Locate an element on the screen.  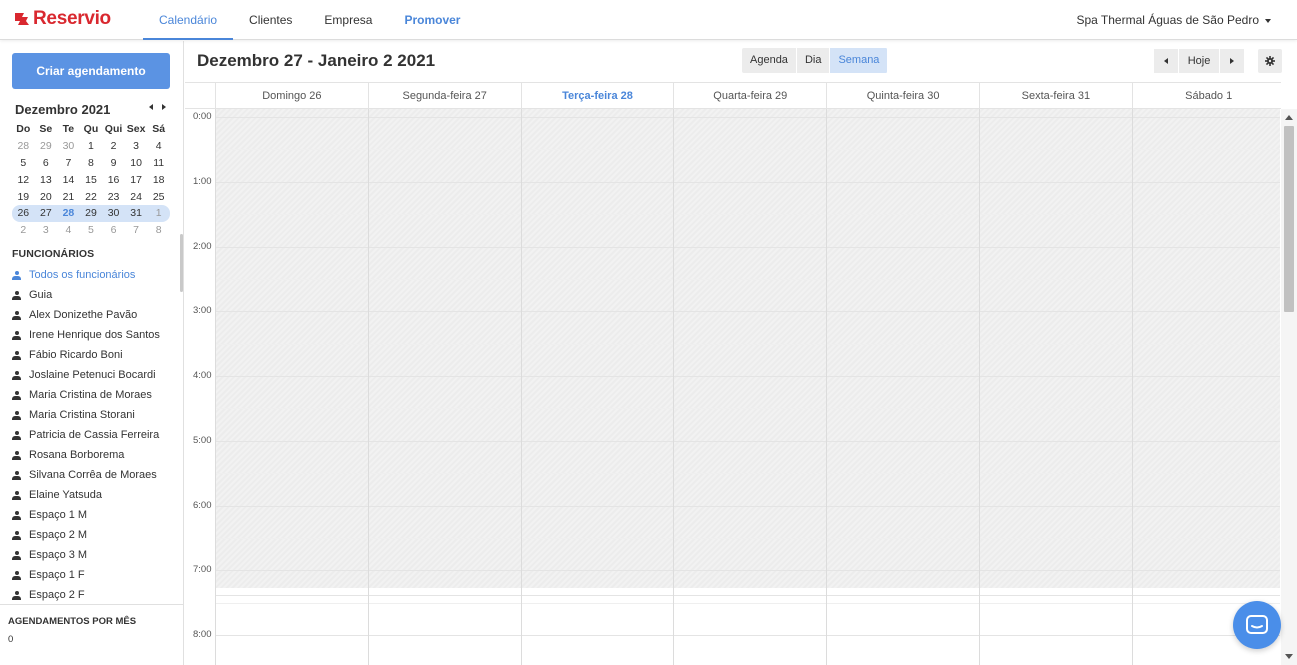
view-day-button: Dia is located at coordinates (813, 60).